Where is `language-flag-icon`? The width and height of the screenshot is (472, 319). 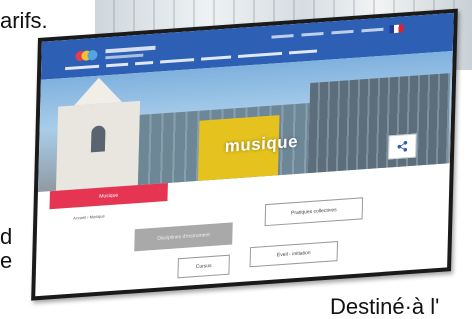
language-flag-icon is located at coordinates (396, 29).